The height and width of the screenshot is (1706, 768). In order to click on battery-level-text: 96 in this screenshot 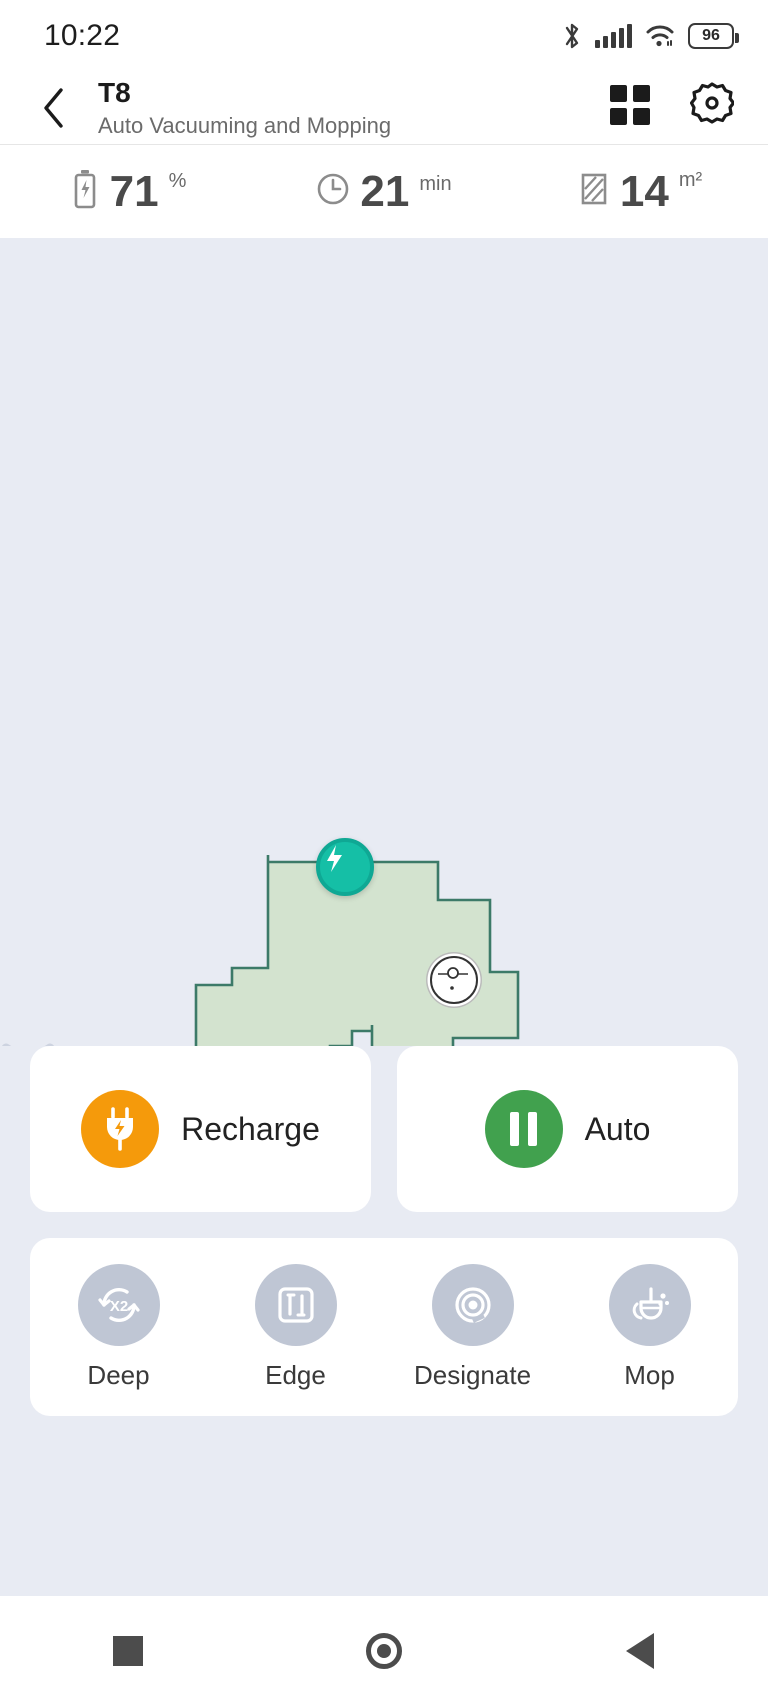, I will do `click(711, 35)`.